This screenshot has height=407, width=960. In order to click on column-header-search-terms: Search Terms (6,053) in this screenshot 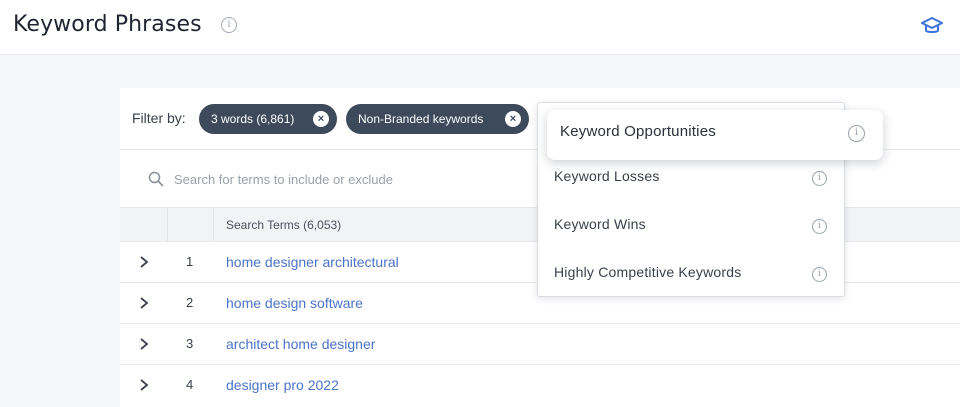, I will do `click(283, 225)`.